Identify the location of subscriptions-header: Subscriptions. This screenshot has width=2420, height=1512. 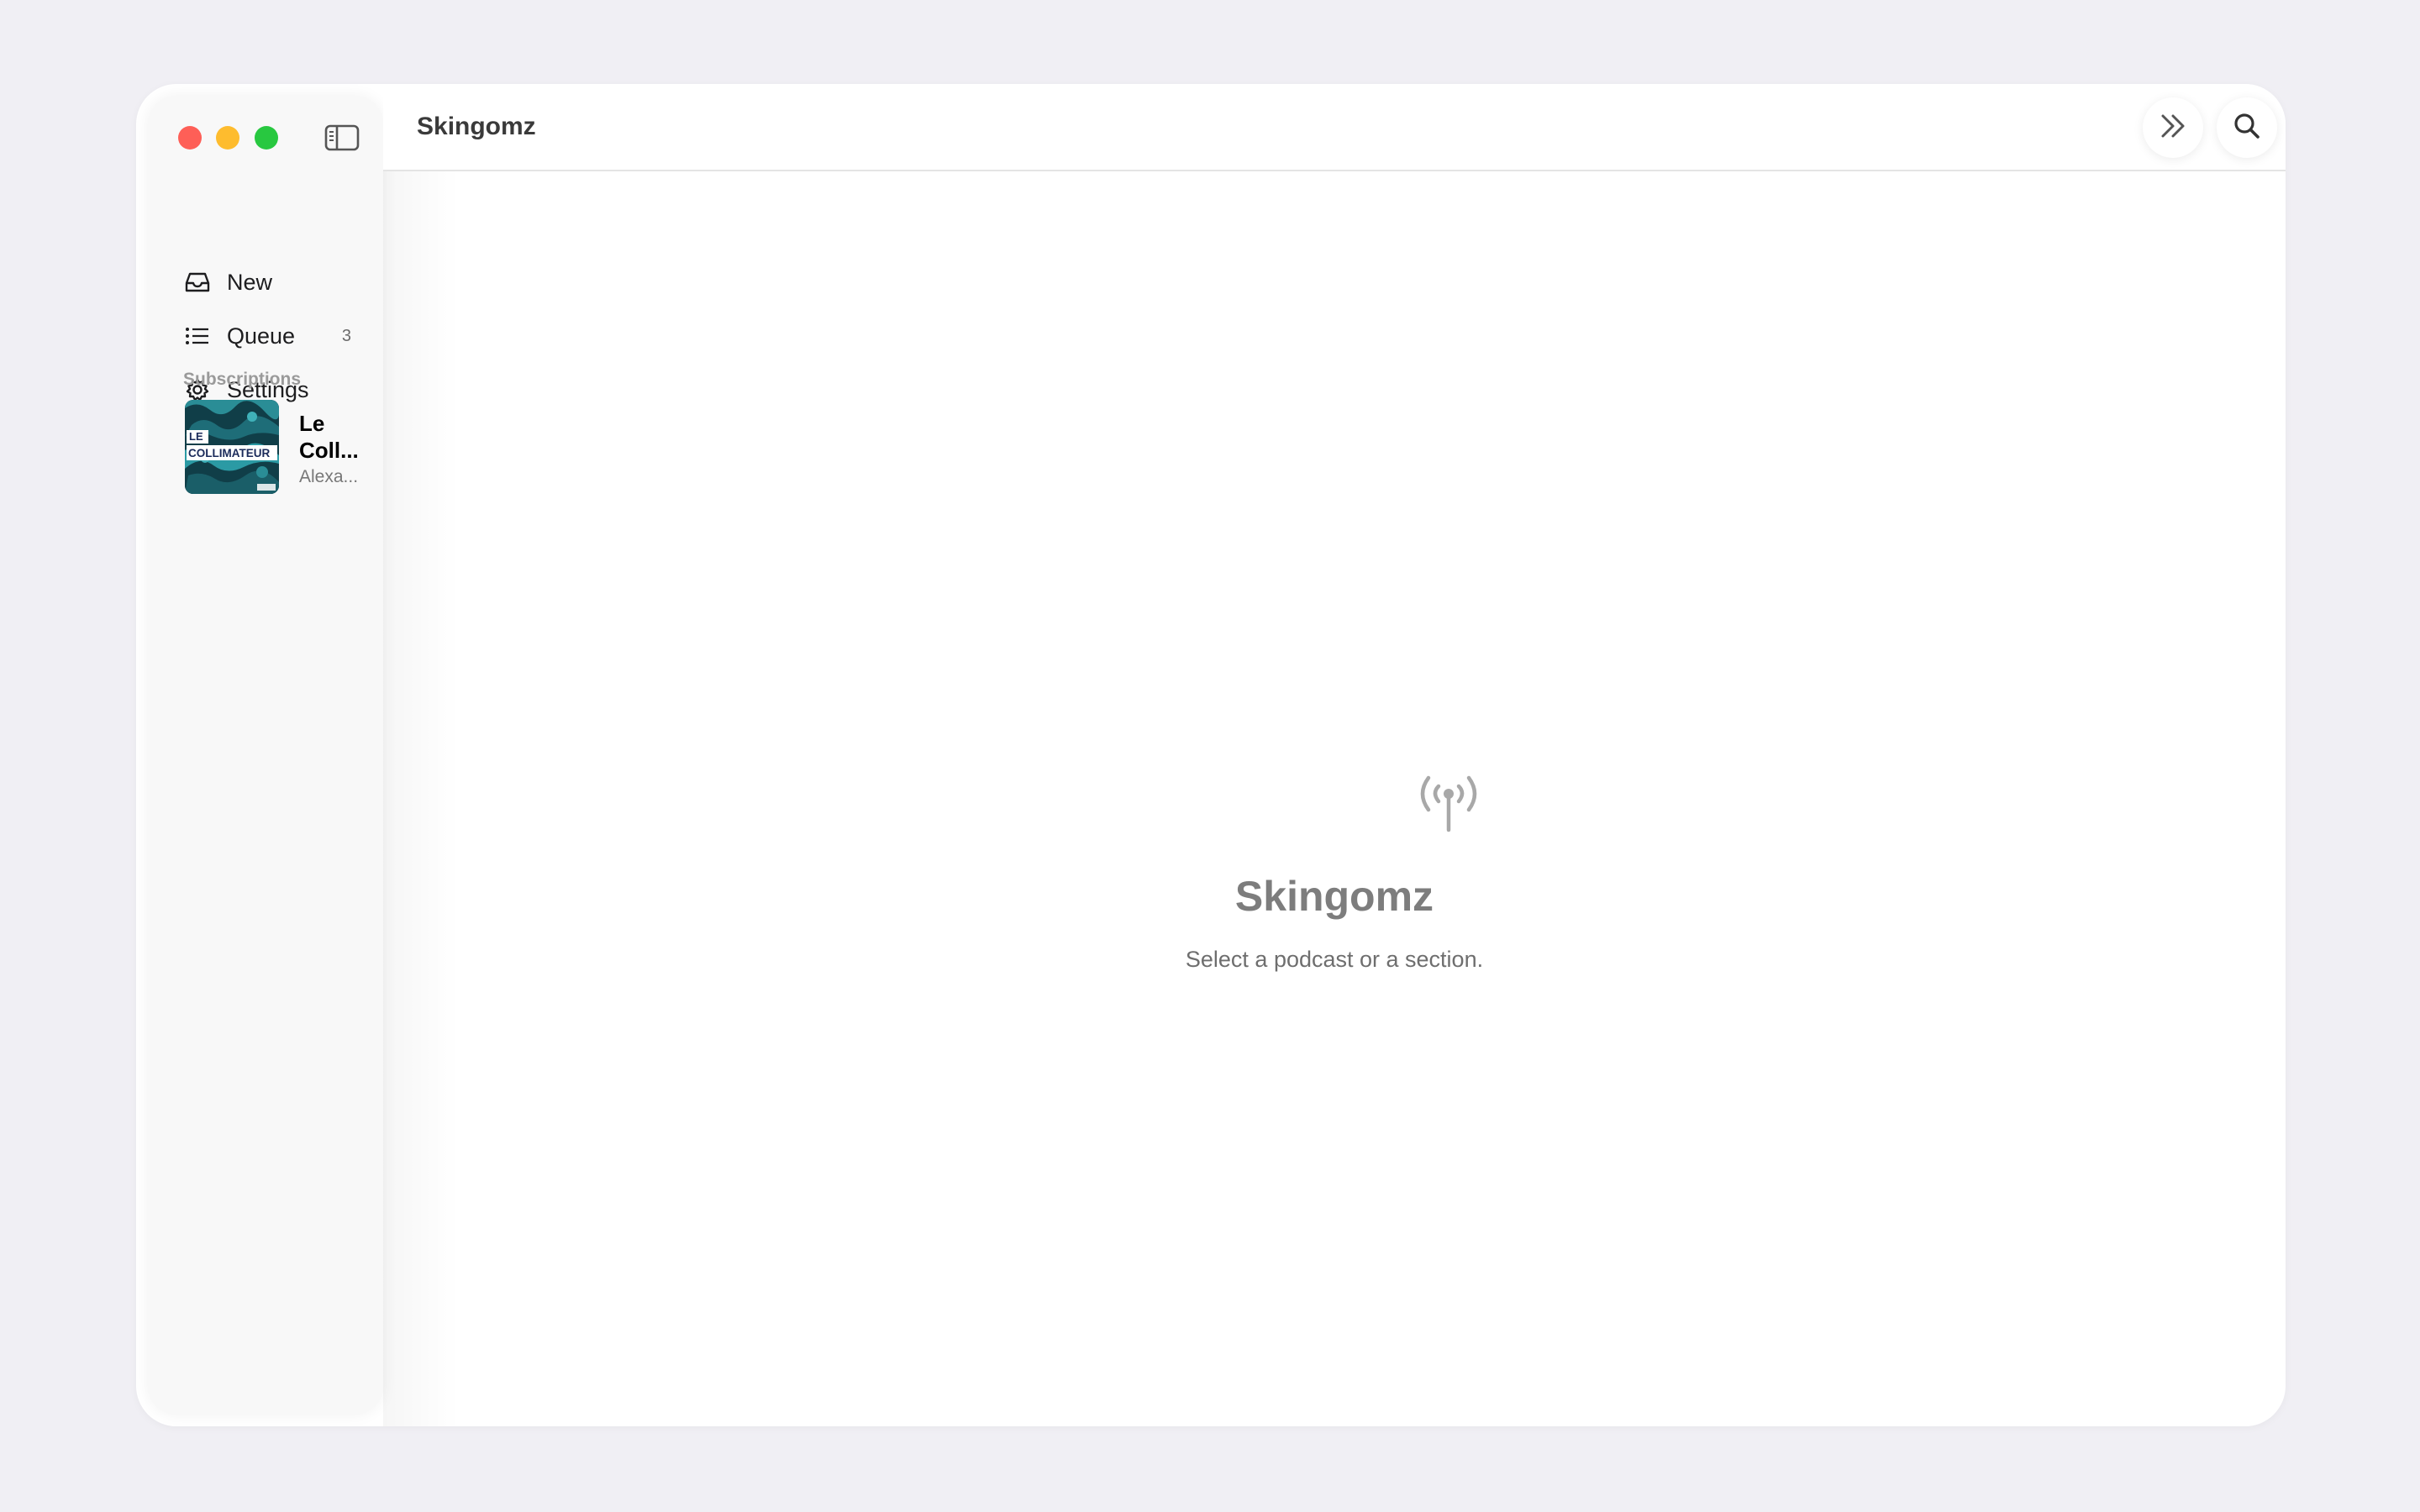
(242, 379).